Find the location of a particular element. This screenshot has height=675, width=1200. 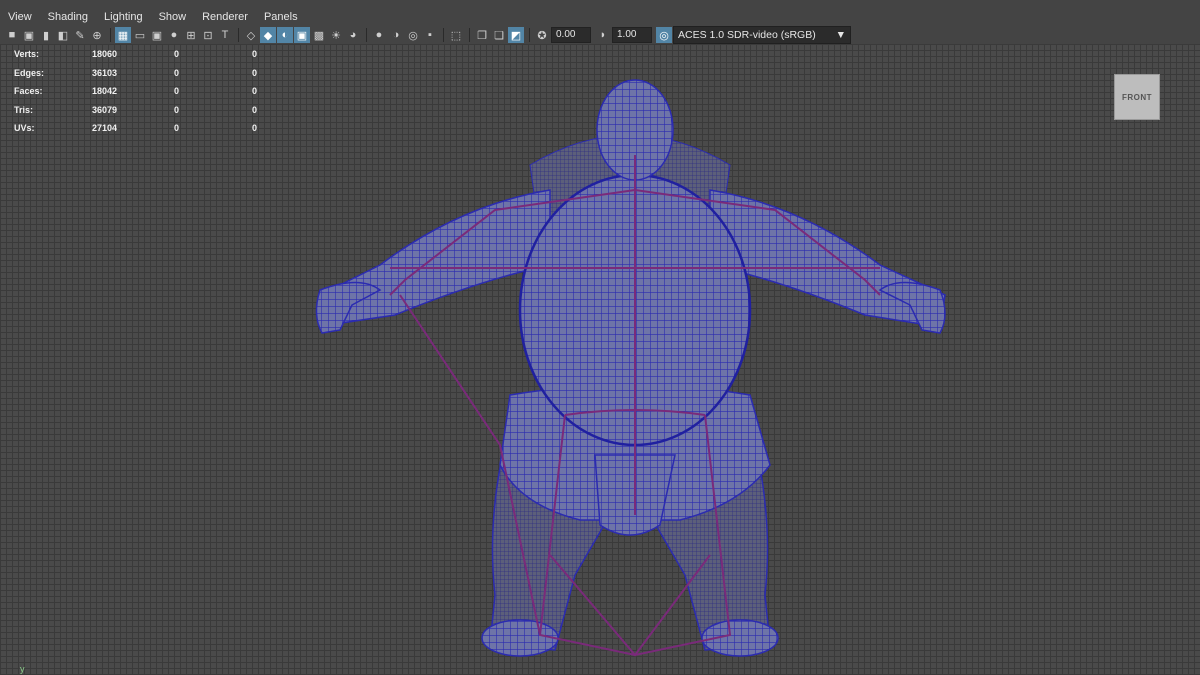

image-plane-icon: ◧ is located at coordinates (63, 35).